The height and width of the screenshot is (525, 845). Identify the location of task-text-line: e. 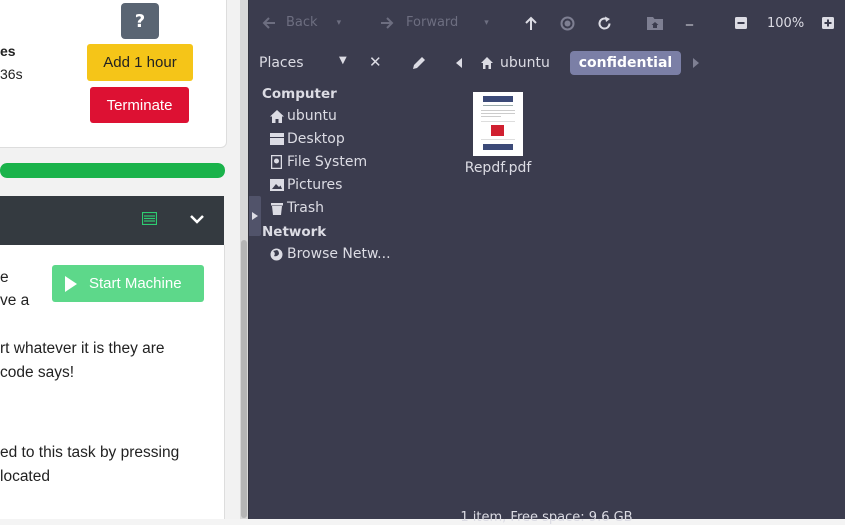
(4, 277).